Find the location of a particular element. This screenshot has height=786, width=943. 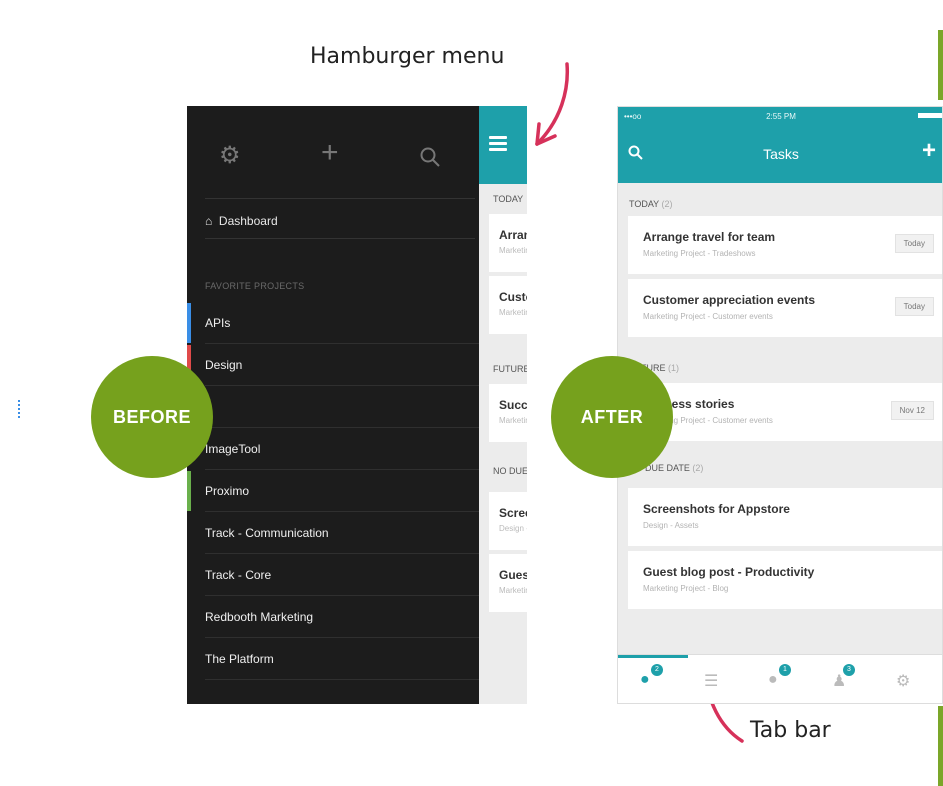

tab-count-badge: 2 is located at coordinates (657, 670).